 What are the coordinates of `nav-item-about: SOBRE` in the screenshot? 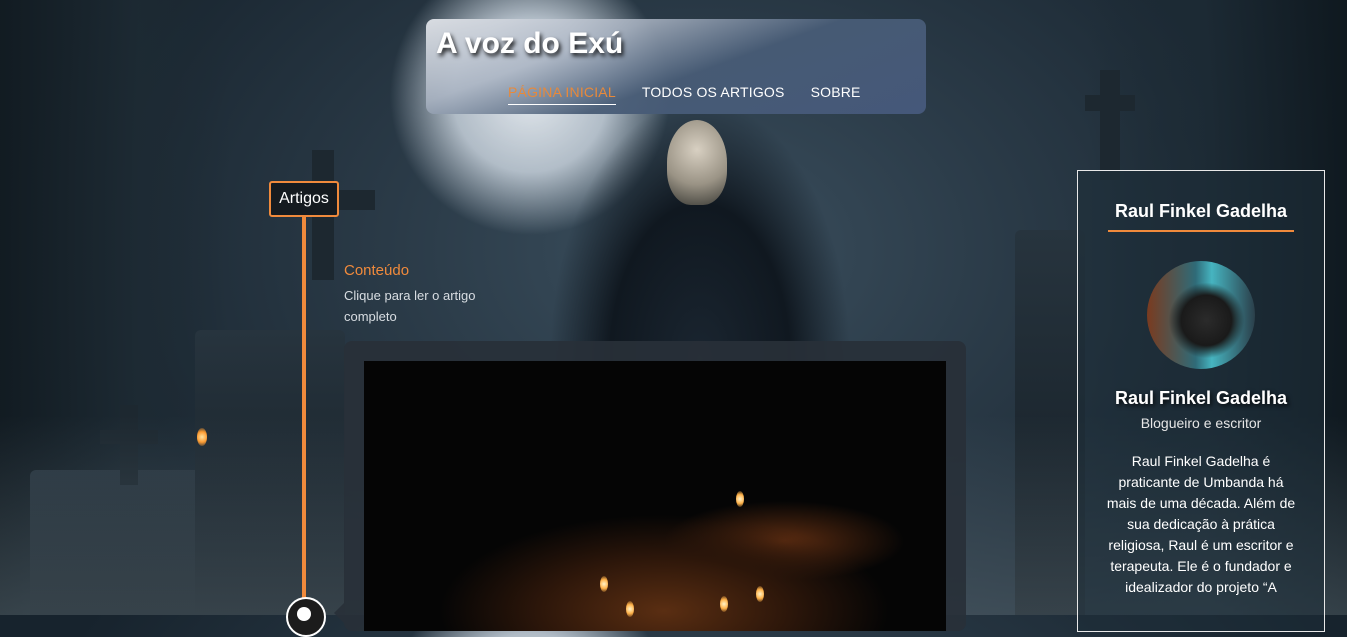 It's located at (836, 94).